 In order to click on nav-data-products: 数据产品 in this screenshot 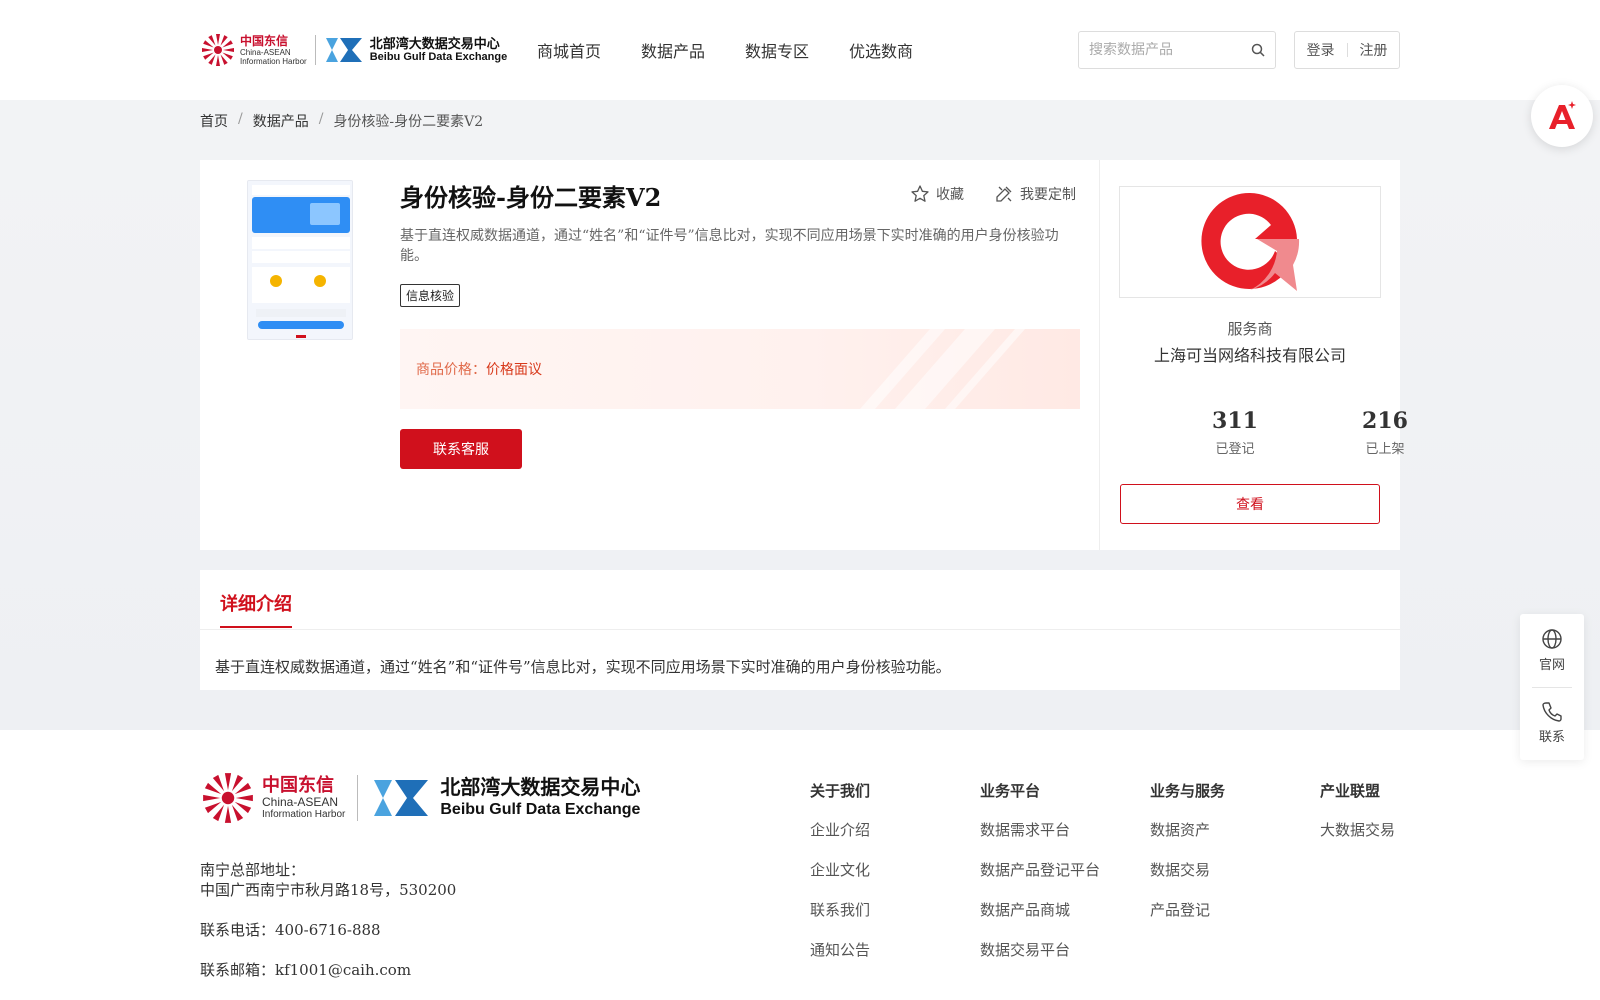, I will do `click(673, 50)`.